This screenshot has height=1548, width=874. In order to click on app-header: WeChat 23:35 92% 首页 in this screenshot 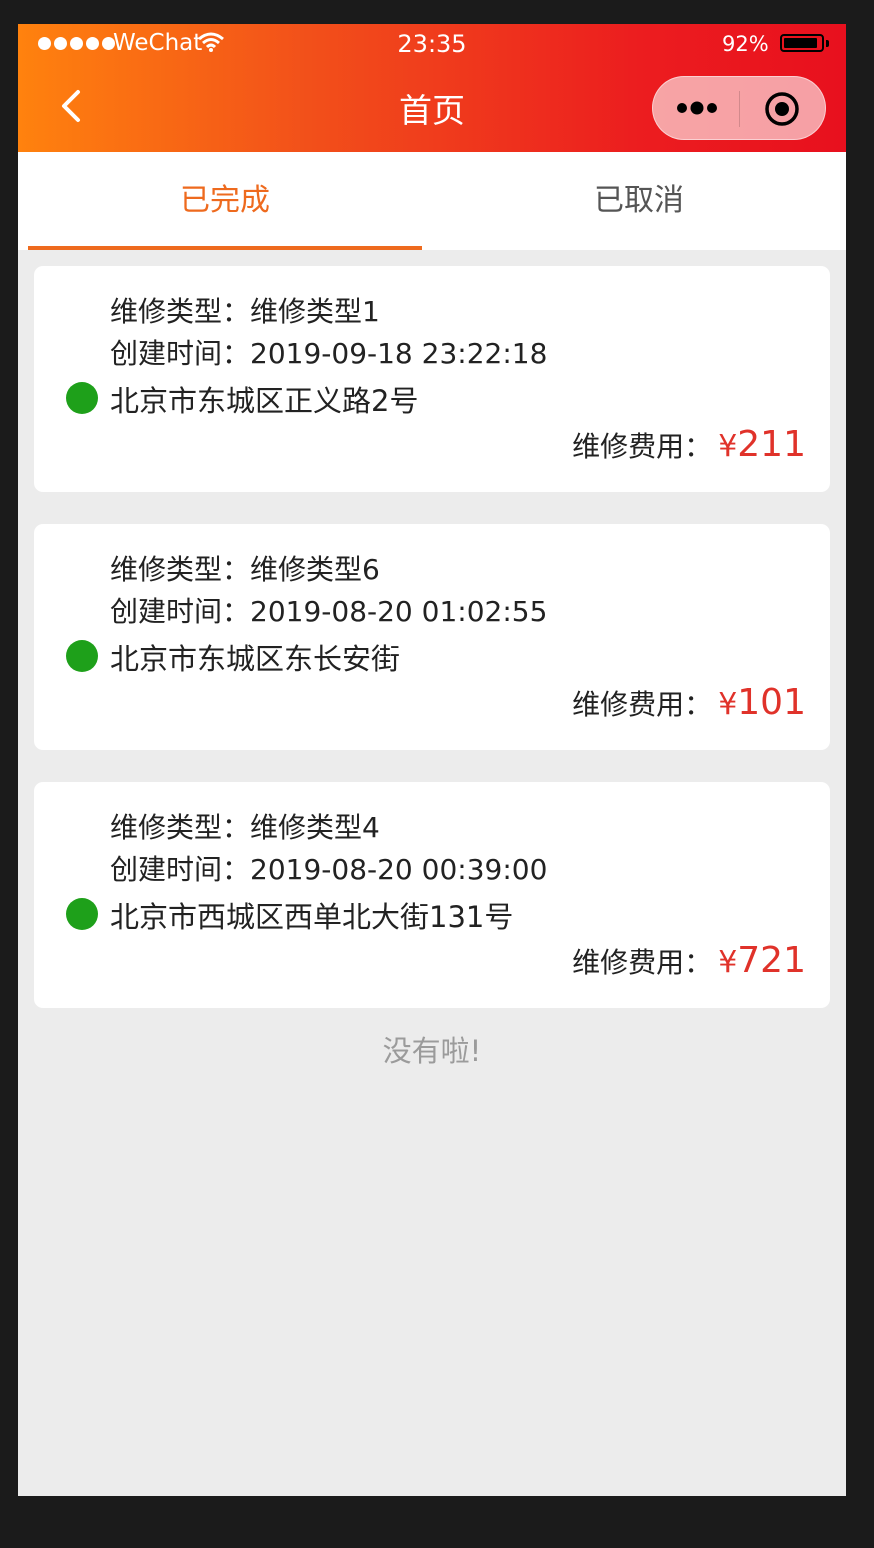, I will do `click(432, 88)`.